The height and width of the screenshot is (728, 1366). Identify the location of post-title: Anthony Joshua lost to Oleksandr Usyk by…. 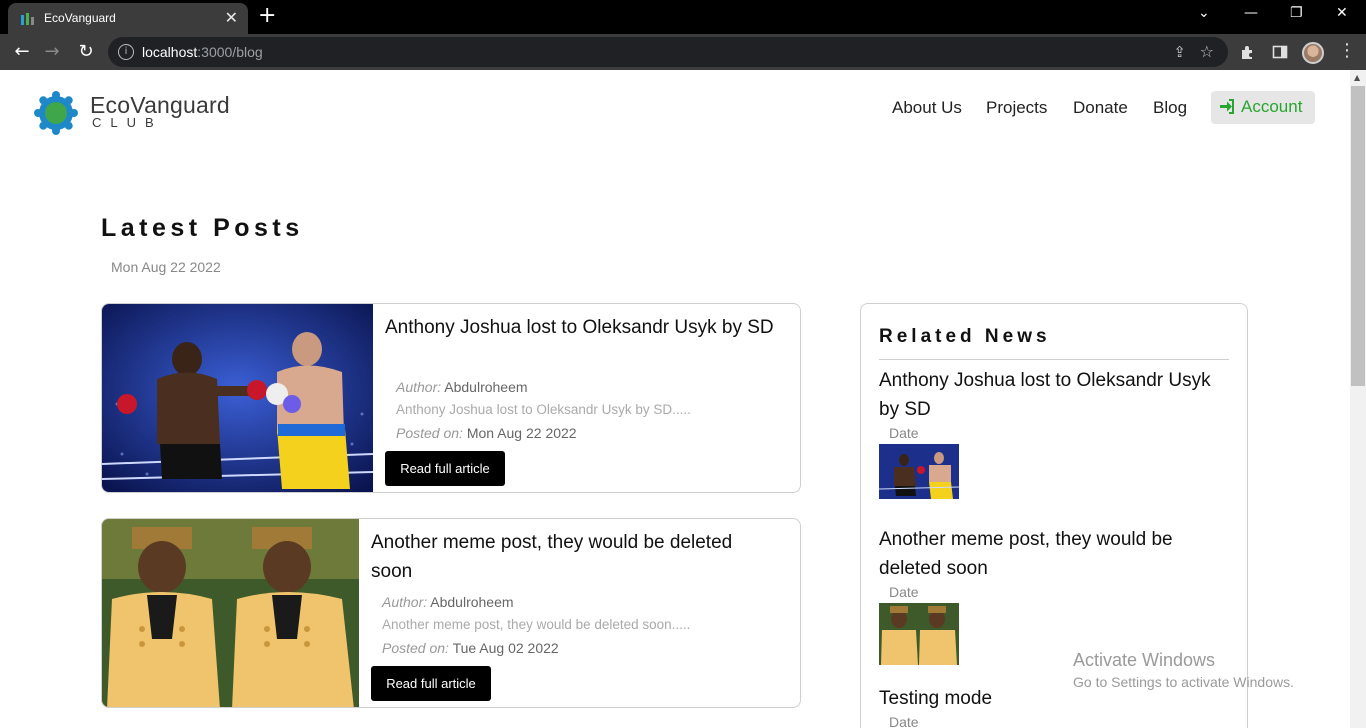
(585, 327).